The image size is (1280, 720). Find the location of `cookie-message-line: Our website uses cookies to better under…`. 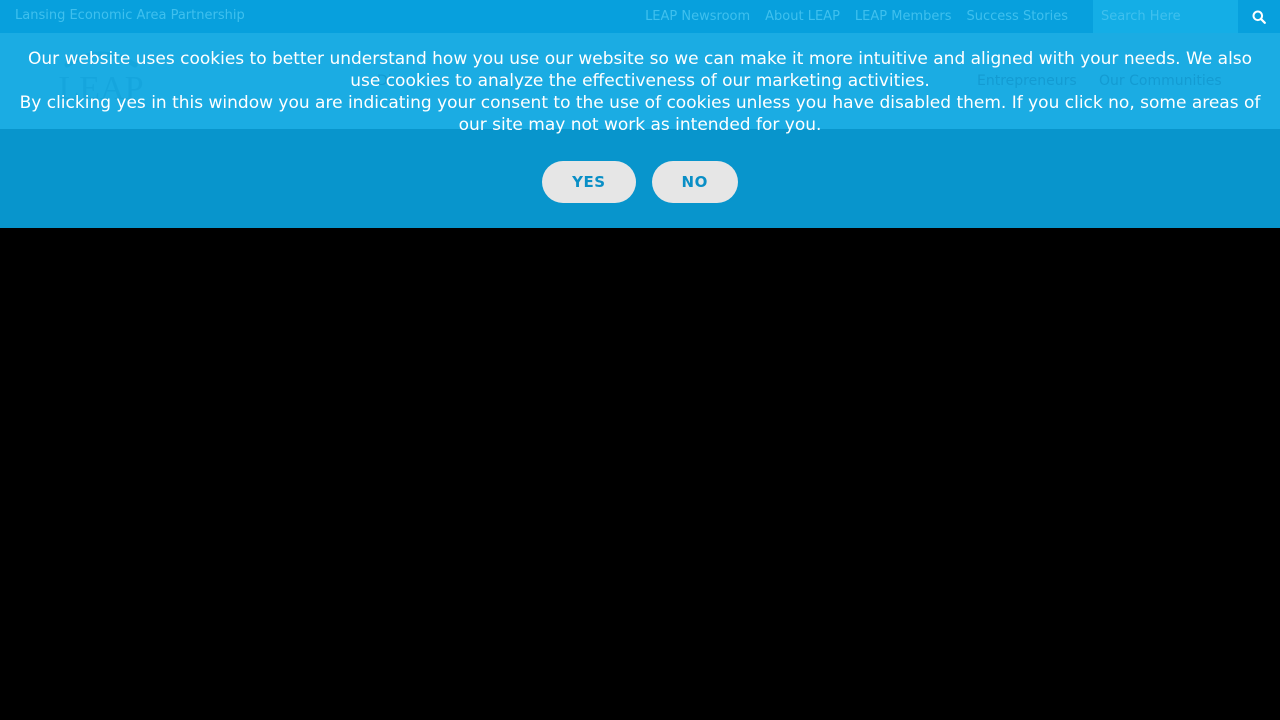

cookie-message-line: Our website uses cookies to better under… is located at coordinates (640, 59).